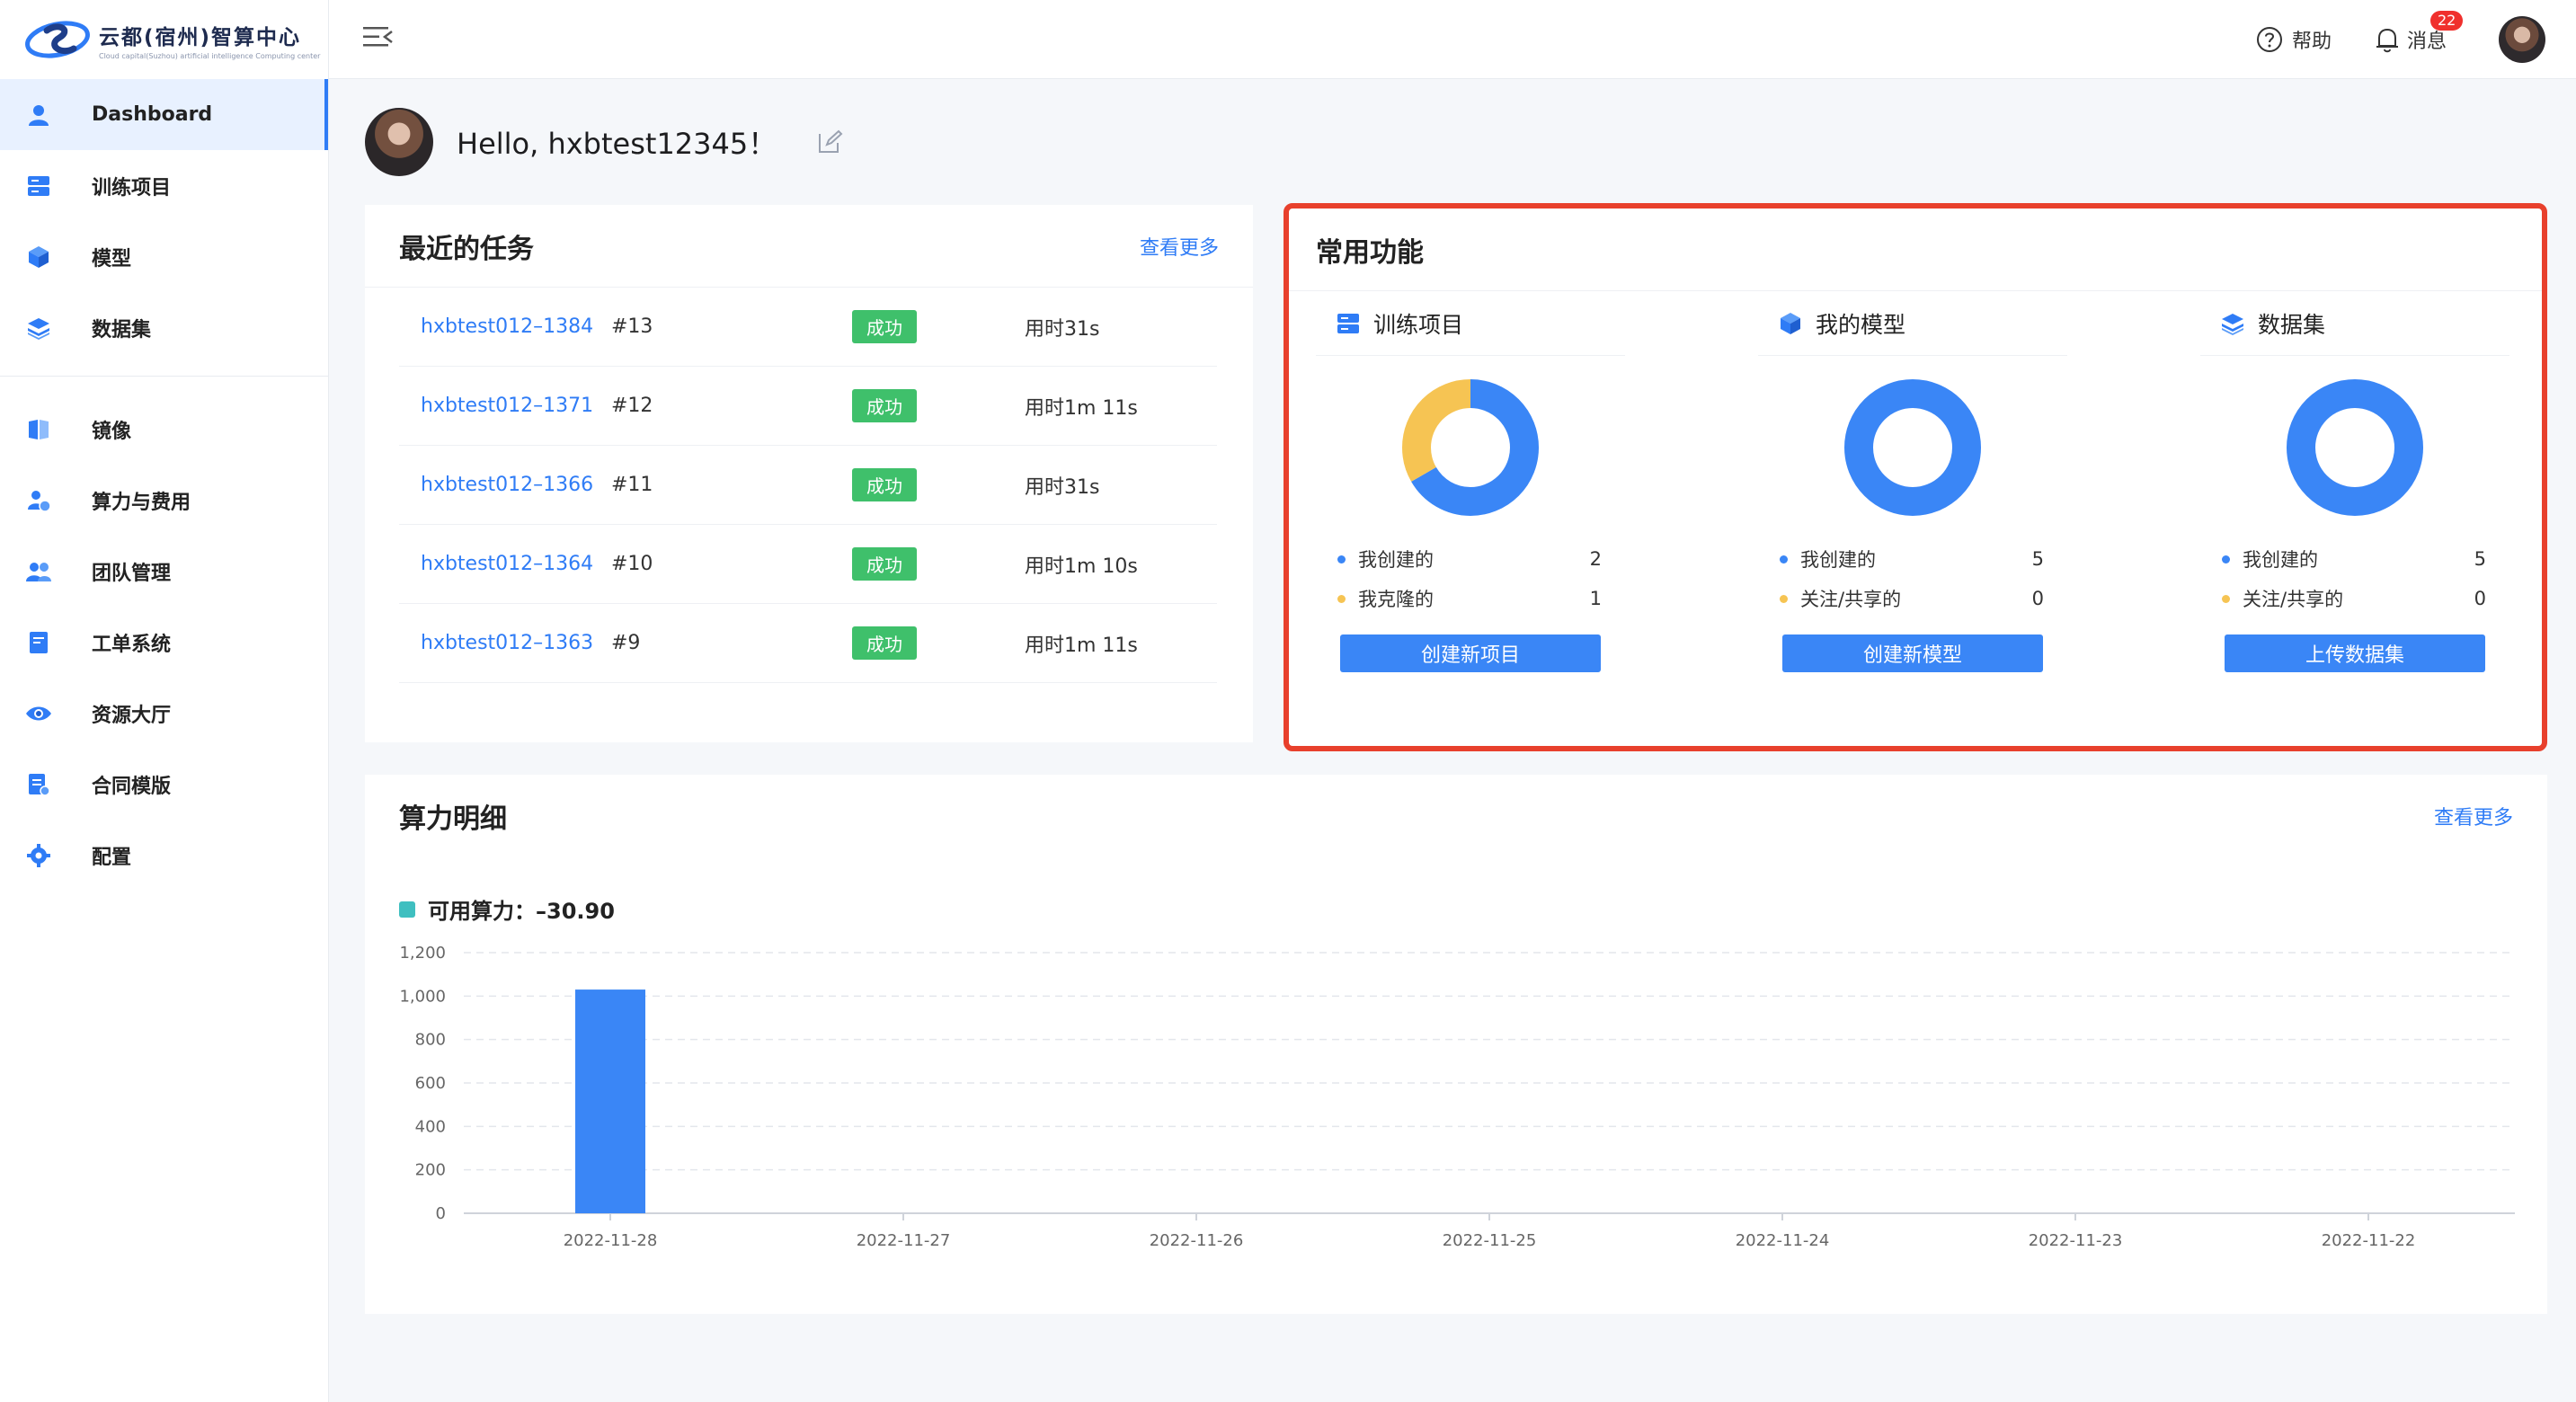  Describe the element at coordinates (38, 642) in the screenshot. I see `ticket-icon` at that location.